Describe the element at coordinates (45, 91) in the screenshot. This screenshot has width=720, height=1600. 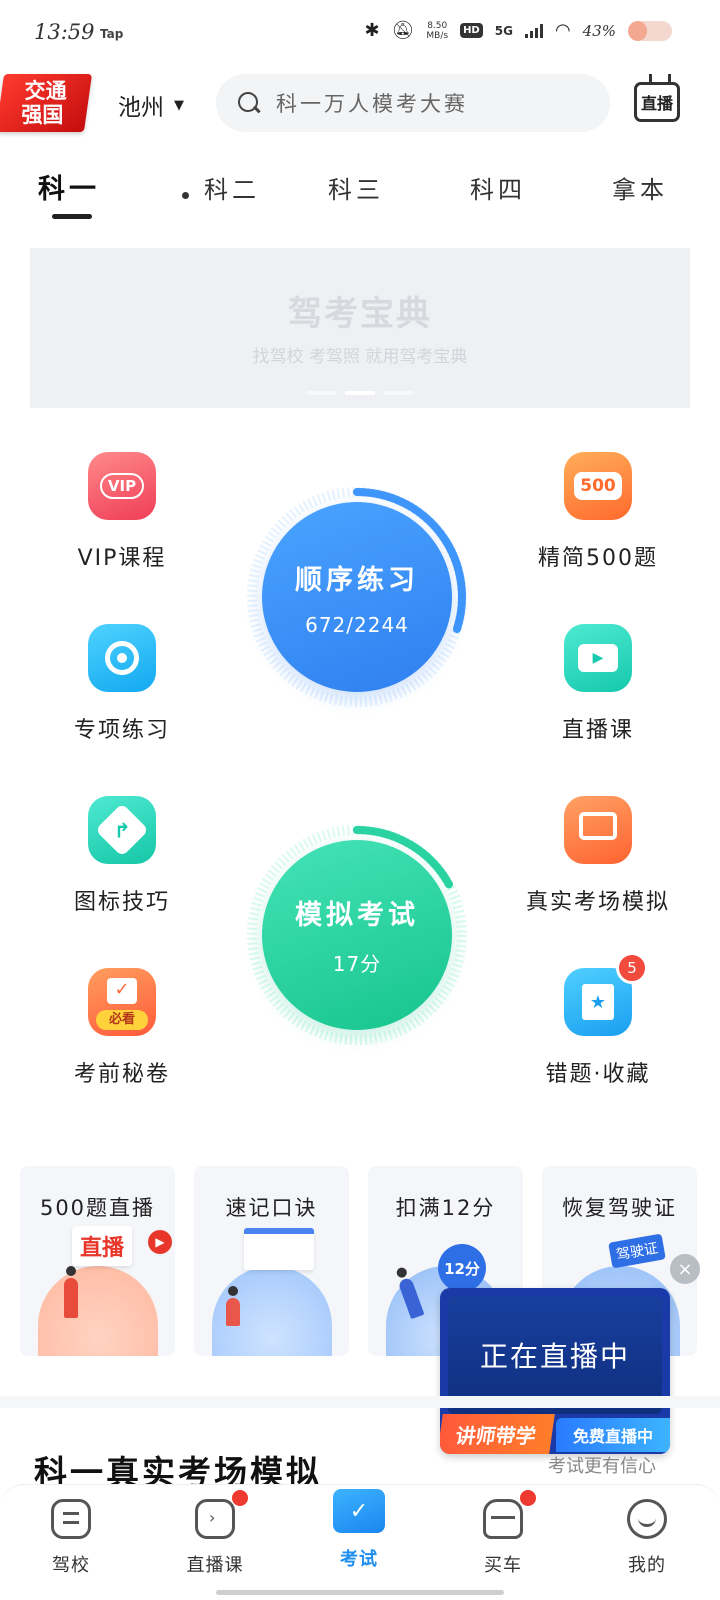
I see `logo-line1: 交通` at that location.